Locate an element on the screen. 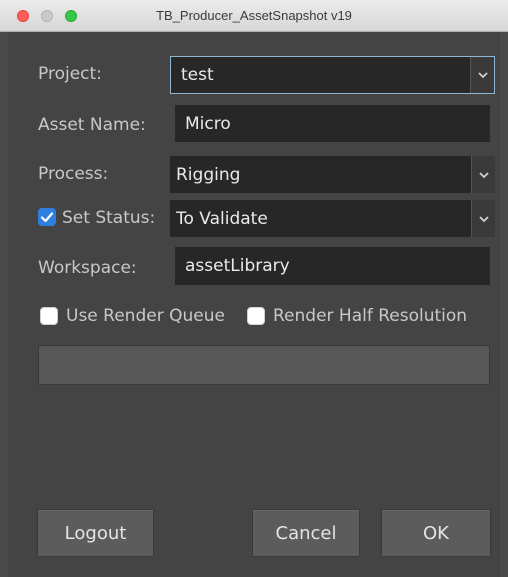 The height and width of the screenshot is (577, 508). process-combobox: Rigging is located at coordinates (332, 174).